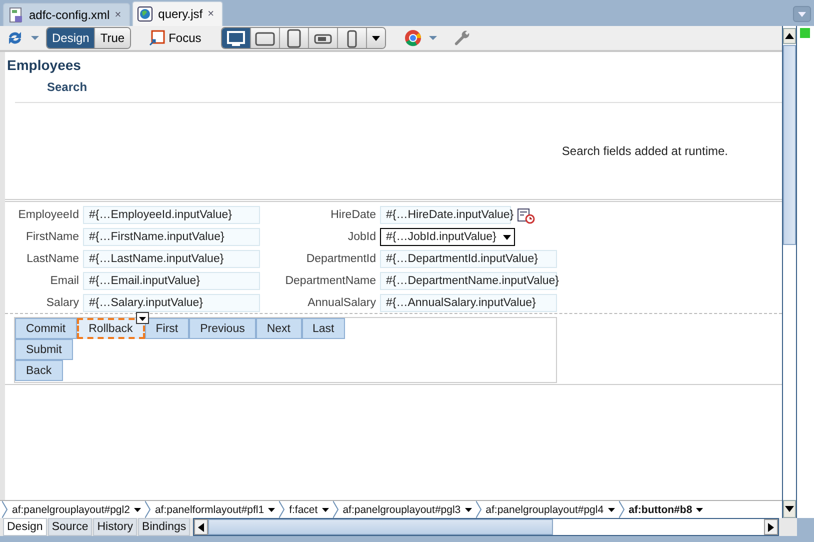 This screenshot has height=542, width=814. Describe the element at coordinates (802, 14) in the screenshot. I see `tab-list-button` at that location.